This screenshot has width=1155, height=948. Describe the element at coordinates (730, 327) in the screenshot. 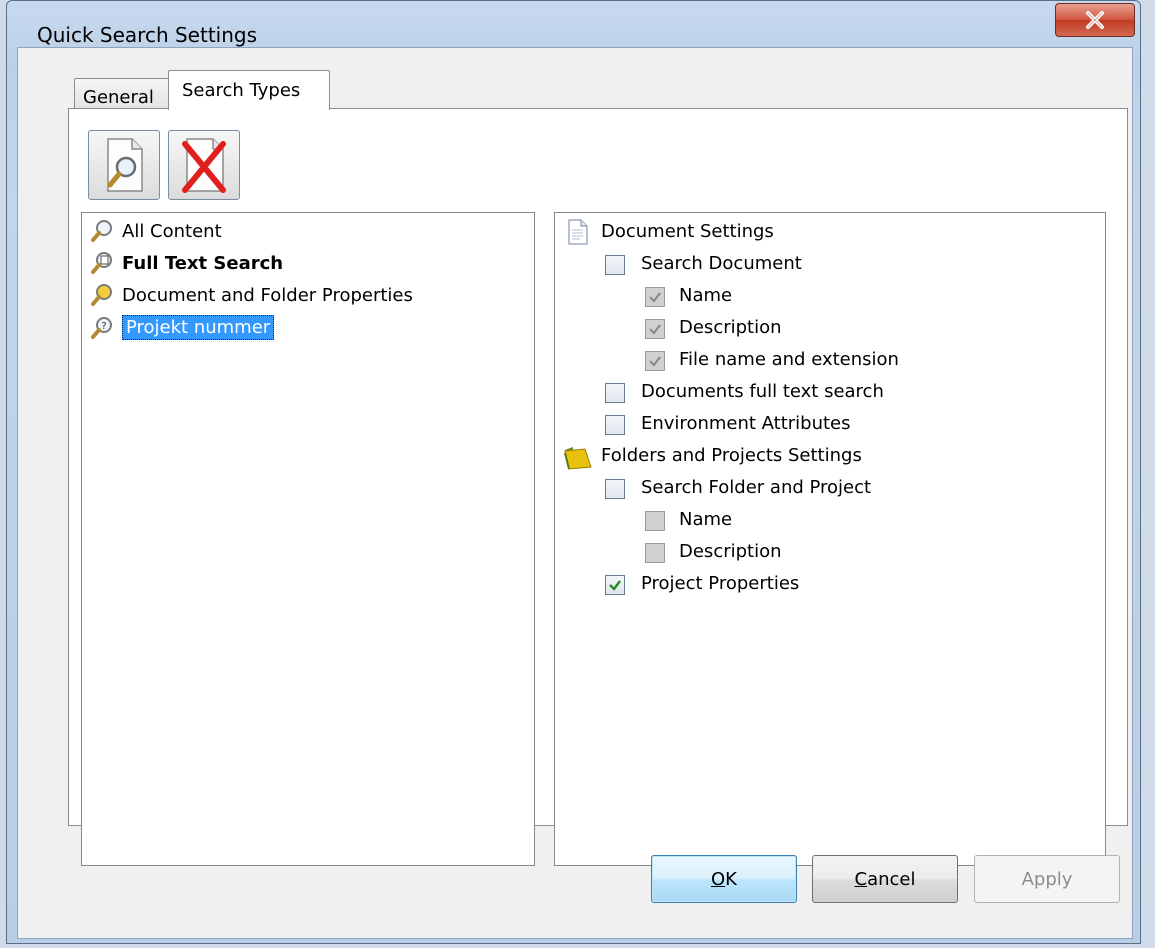

I see `doc-description-label: Description` at that location.